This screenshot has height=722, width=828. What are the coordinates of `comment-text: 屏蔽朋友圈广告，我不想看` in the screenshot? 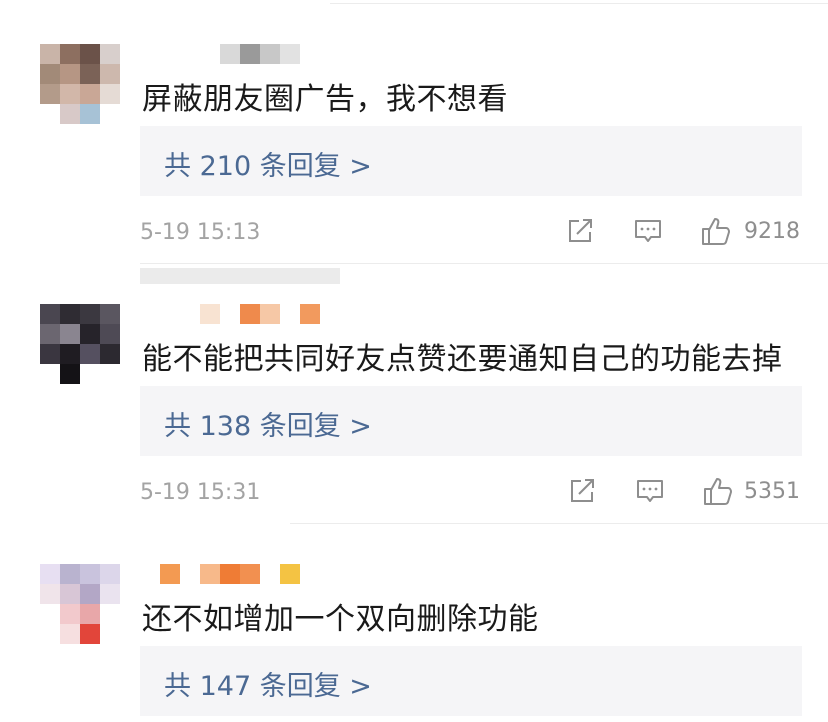 It's located at (325, 99).